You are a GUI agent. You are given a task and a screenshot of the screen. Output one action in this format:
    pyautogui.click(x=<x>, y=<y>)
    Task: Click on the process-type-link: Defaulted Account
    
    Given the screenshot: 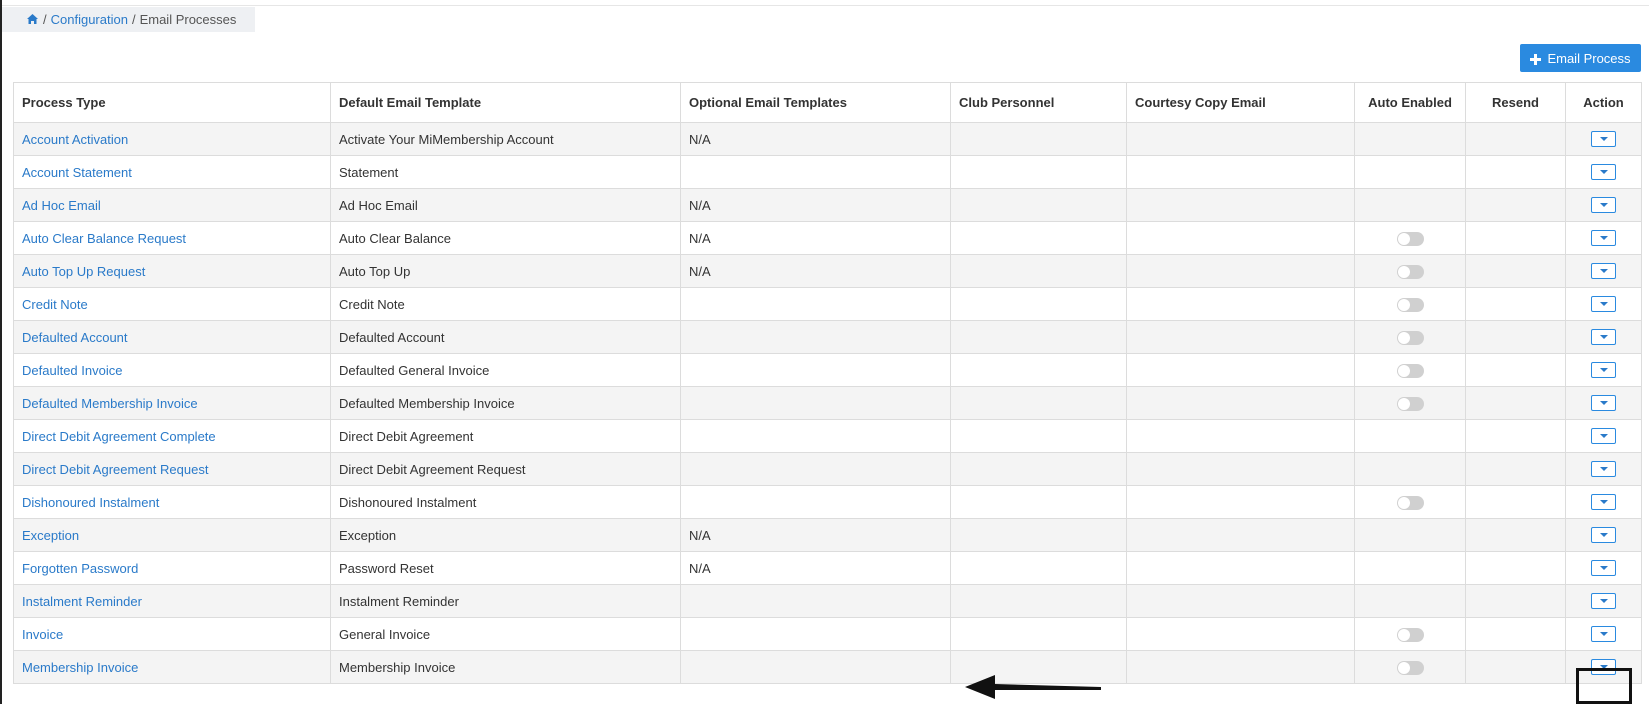 What is the action you would take?
    pyautogui.click(x=75, y=337)
    